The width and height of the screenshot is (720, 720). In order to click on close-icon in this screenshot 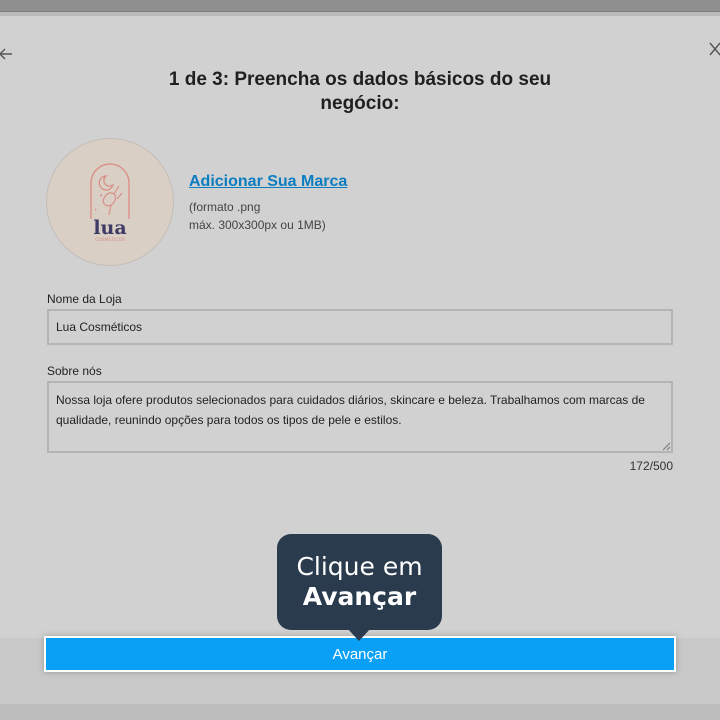, I will do `click(713, 49)`.